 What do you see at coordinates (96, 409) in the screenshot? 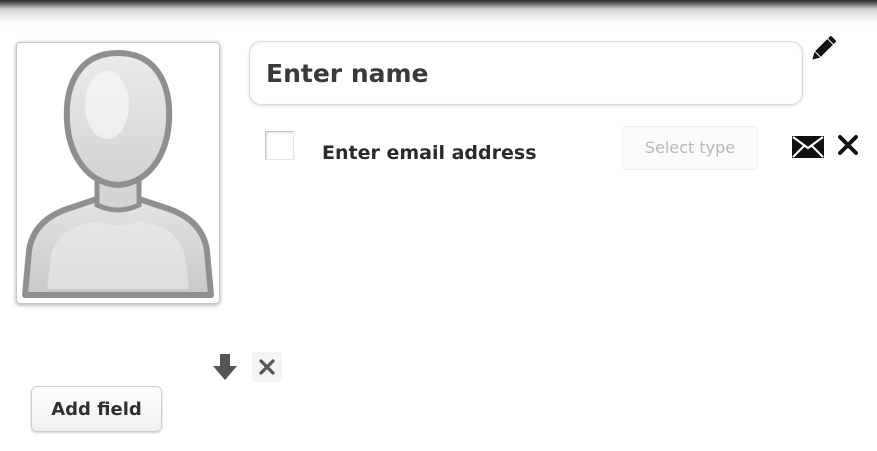
I see `add-field-button: Add field` at bounding box center [96, 409].